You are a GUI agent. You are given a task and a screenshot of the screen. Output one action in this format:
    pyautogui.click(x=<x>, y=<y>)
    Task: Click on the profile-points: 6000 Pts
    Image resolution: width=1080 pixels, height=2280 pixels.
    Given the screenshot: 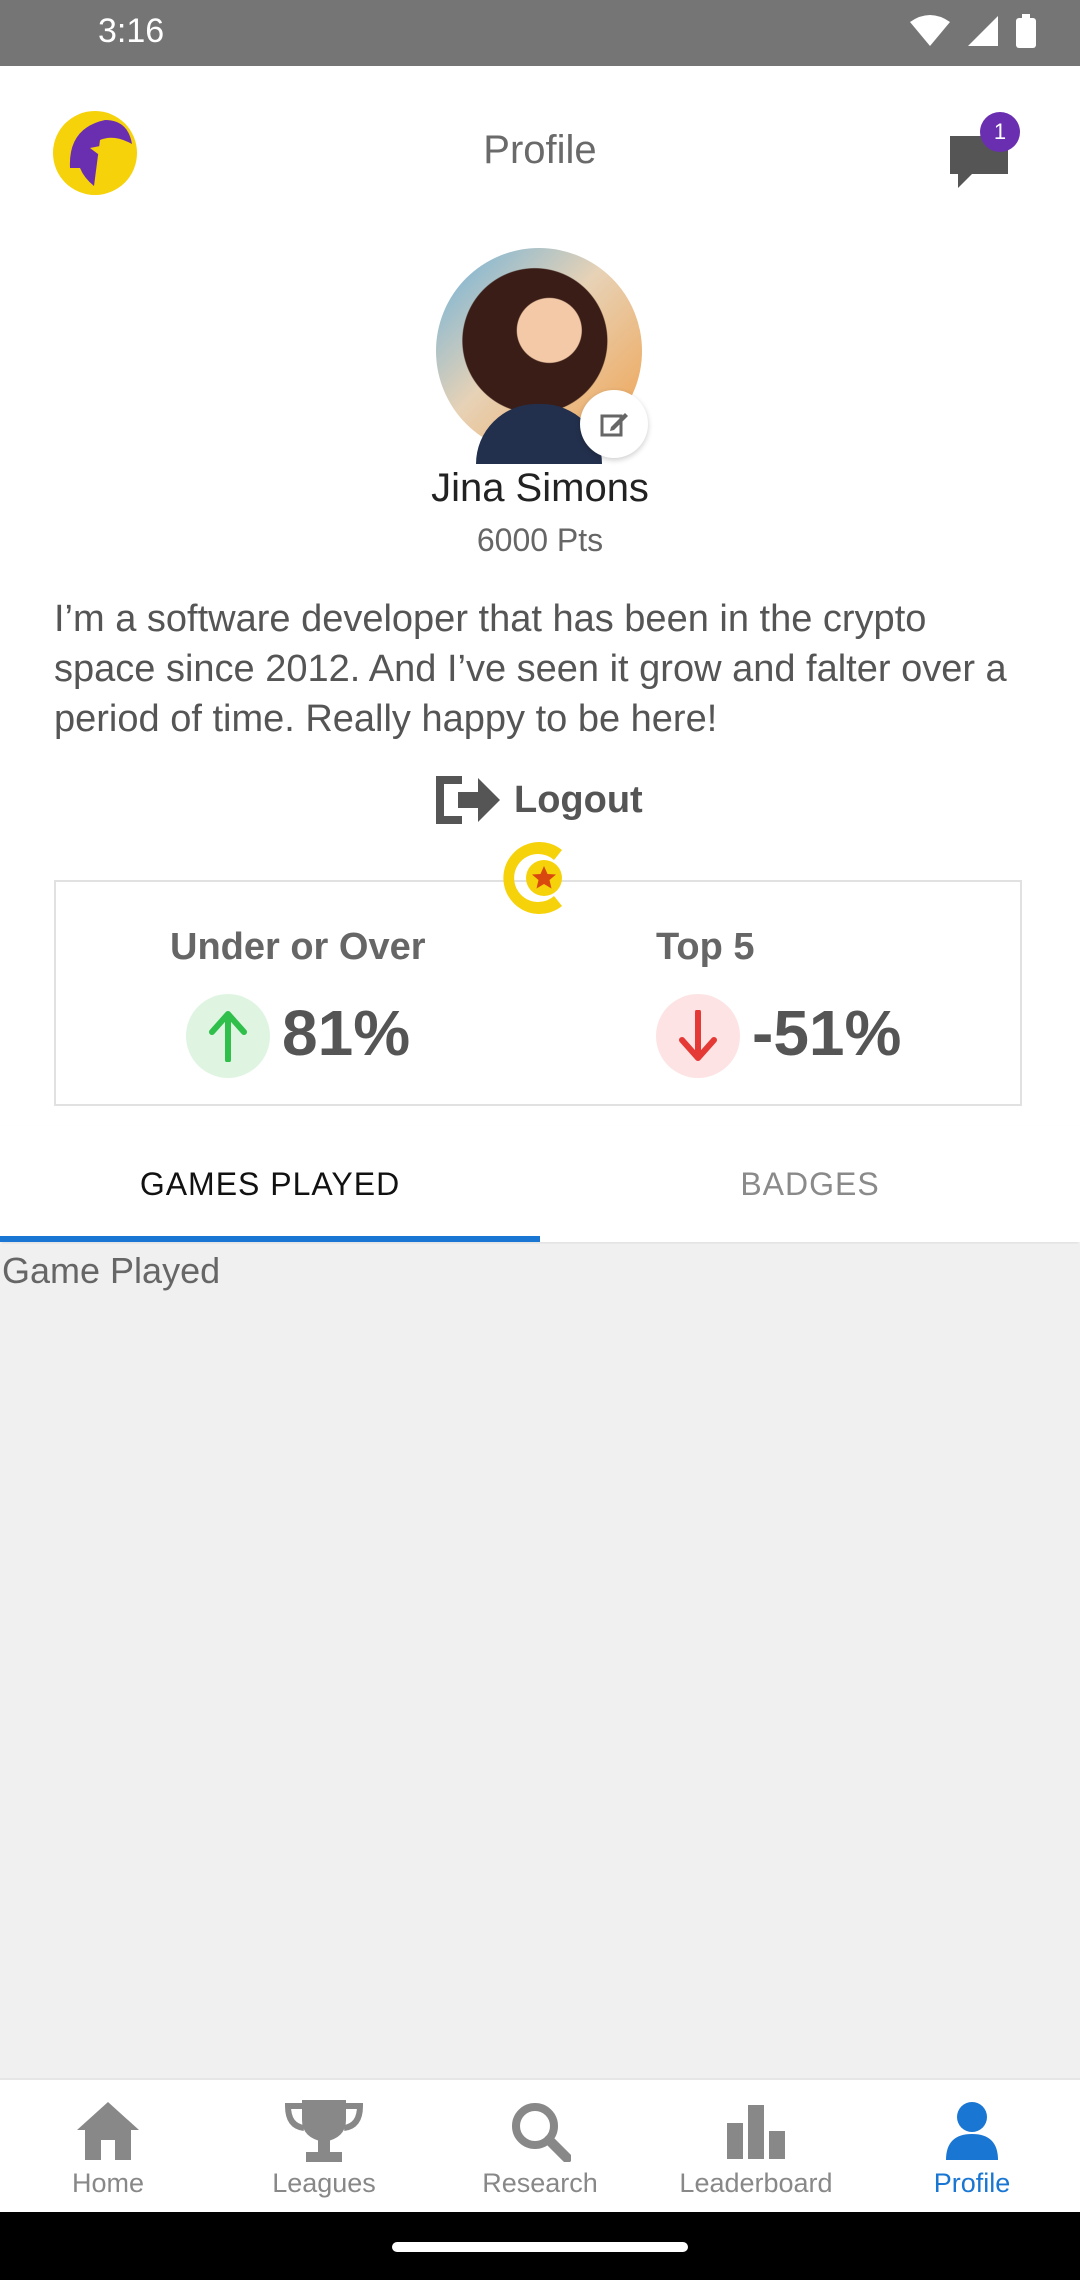 What is the action you would take?
    pyautogui.click(x=540, y=540)
    